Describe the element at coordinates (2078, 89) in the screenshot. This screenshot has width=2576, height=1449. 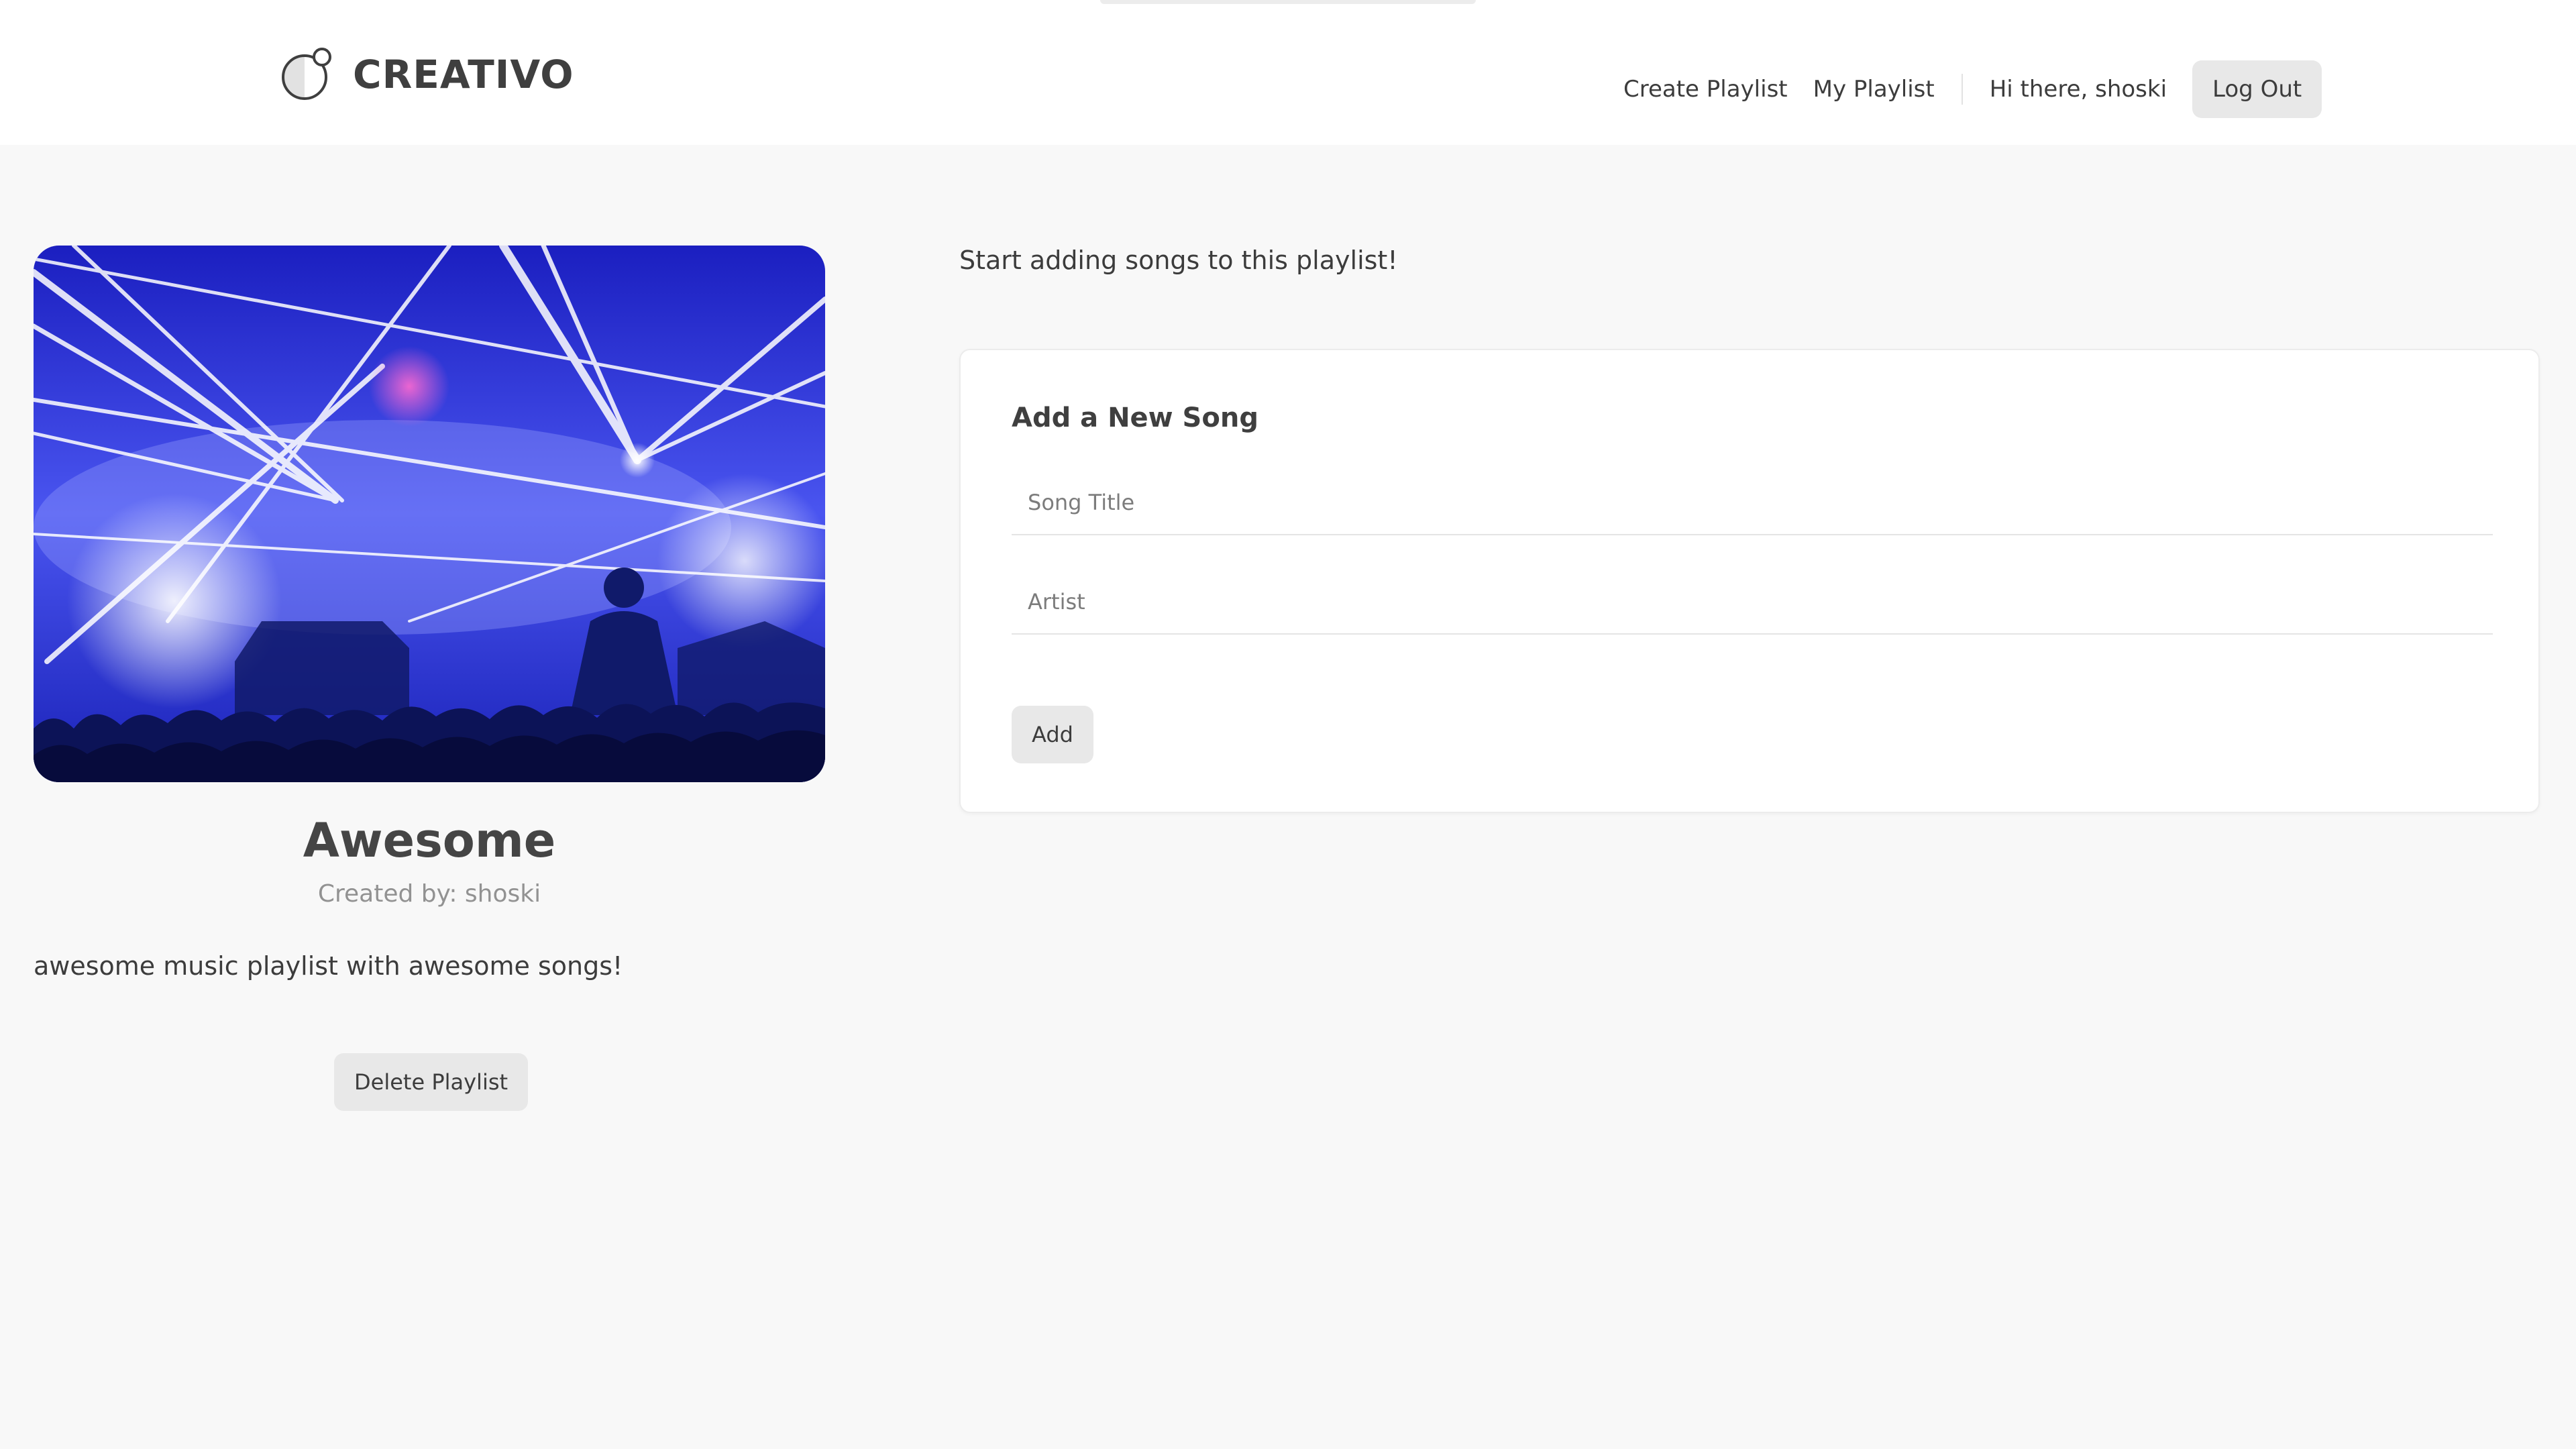
I see `user-greeting: Hi there, shoski` at that location.